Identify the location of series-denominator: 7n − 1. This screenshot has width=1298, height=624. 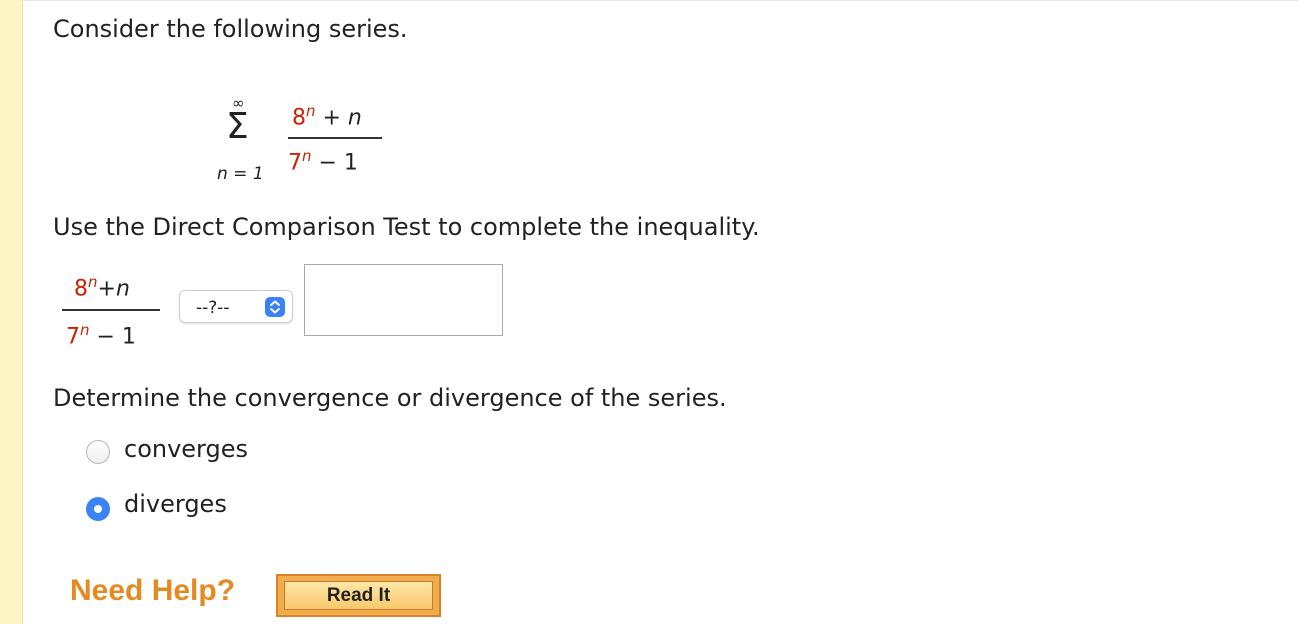
(323, 161).